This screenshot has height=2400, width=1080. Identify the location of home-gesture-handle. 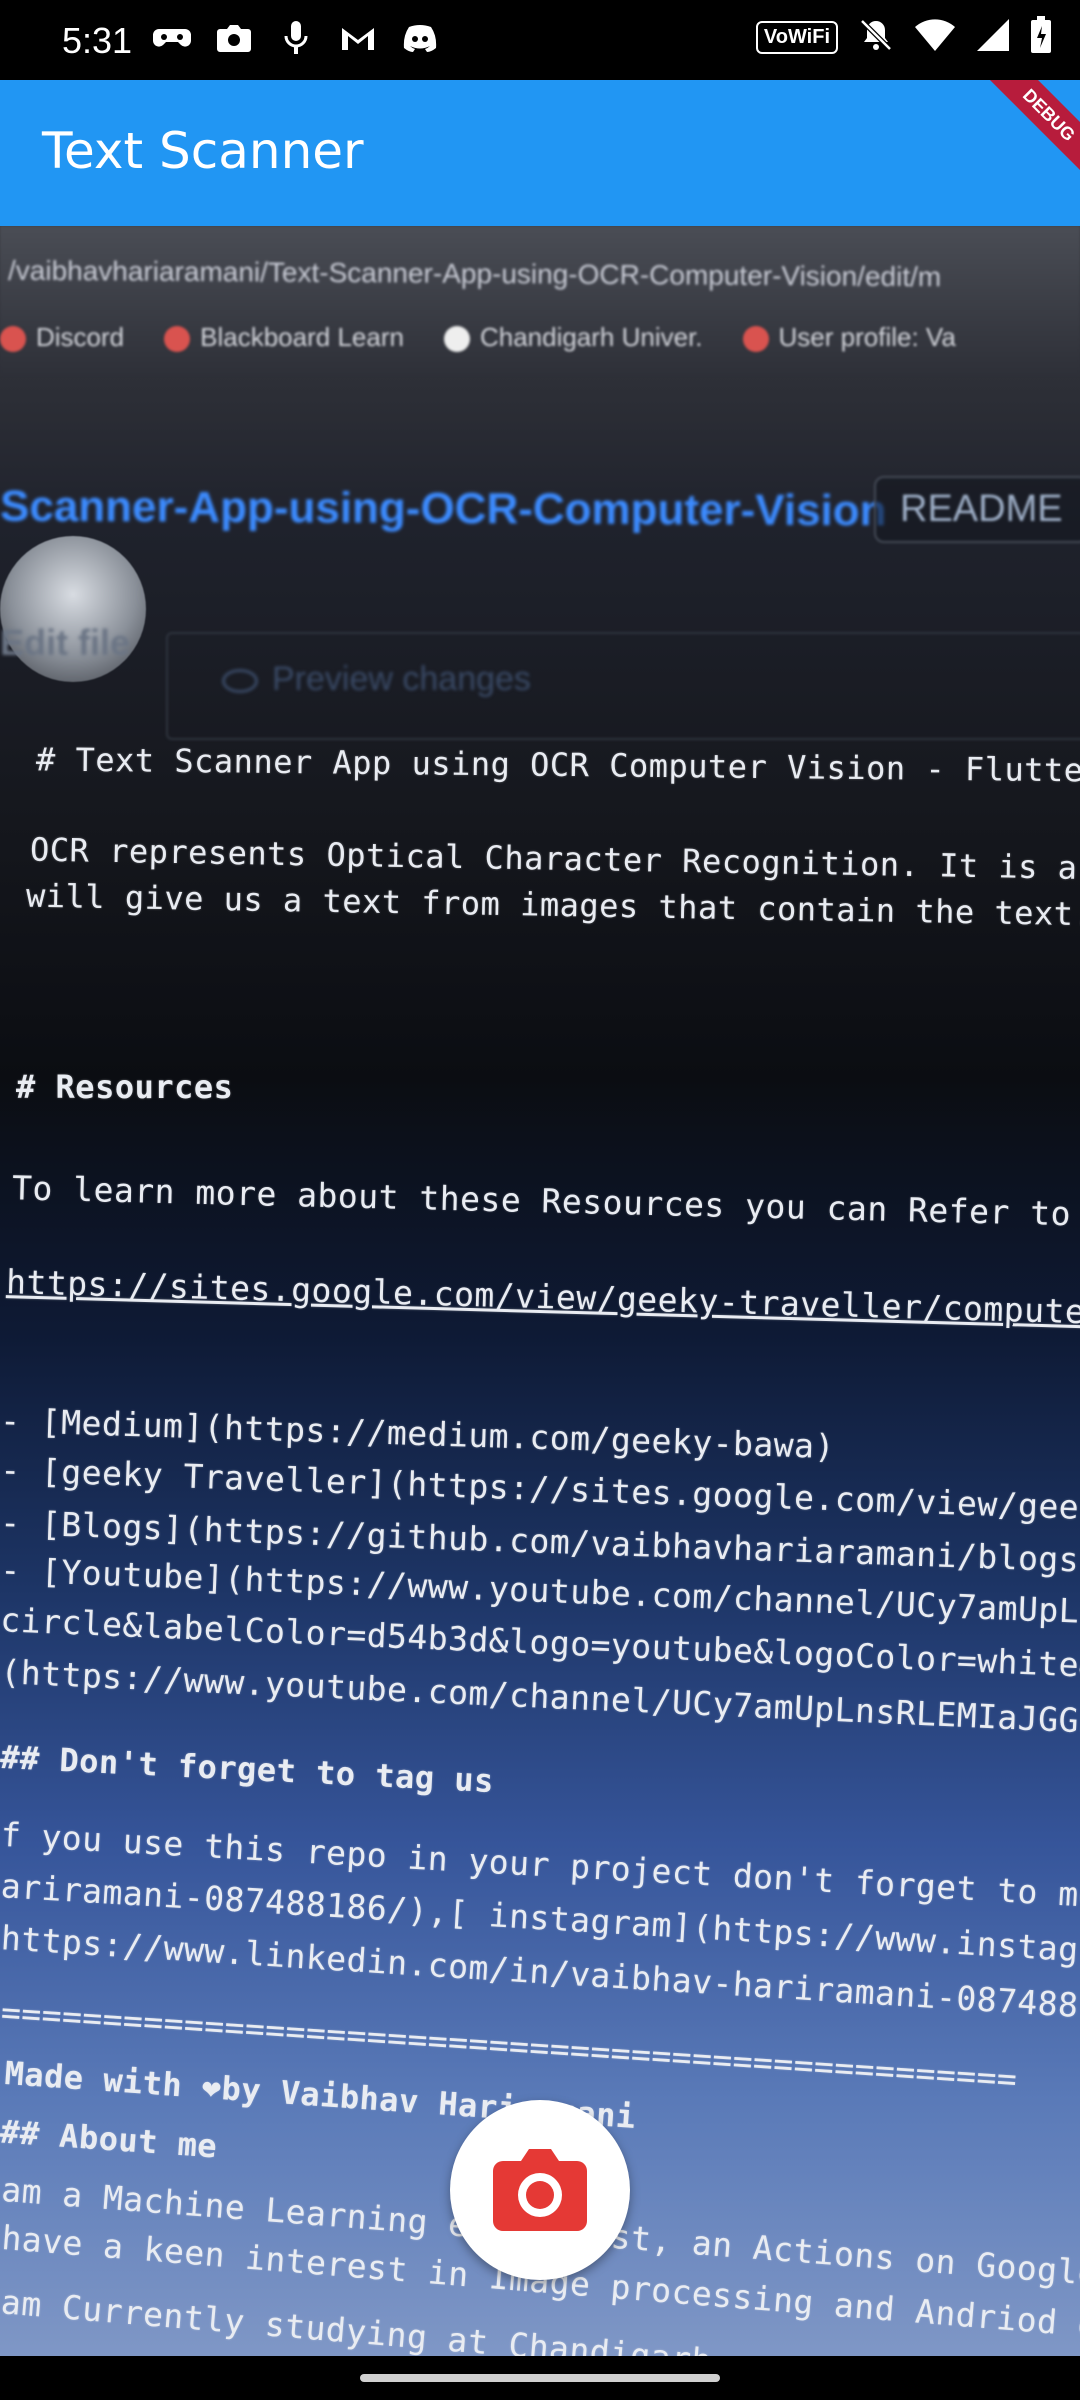
(540, 2378).